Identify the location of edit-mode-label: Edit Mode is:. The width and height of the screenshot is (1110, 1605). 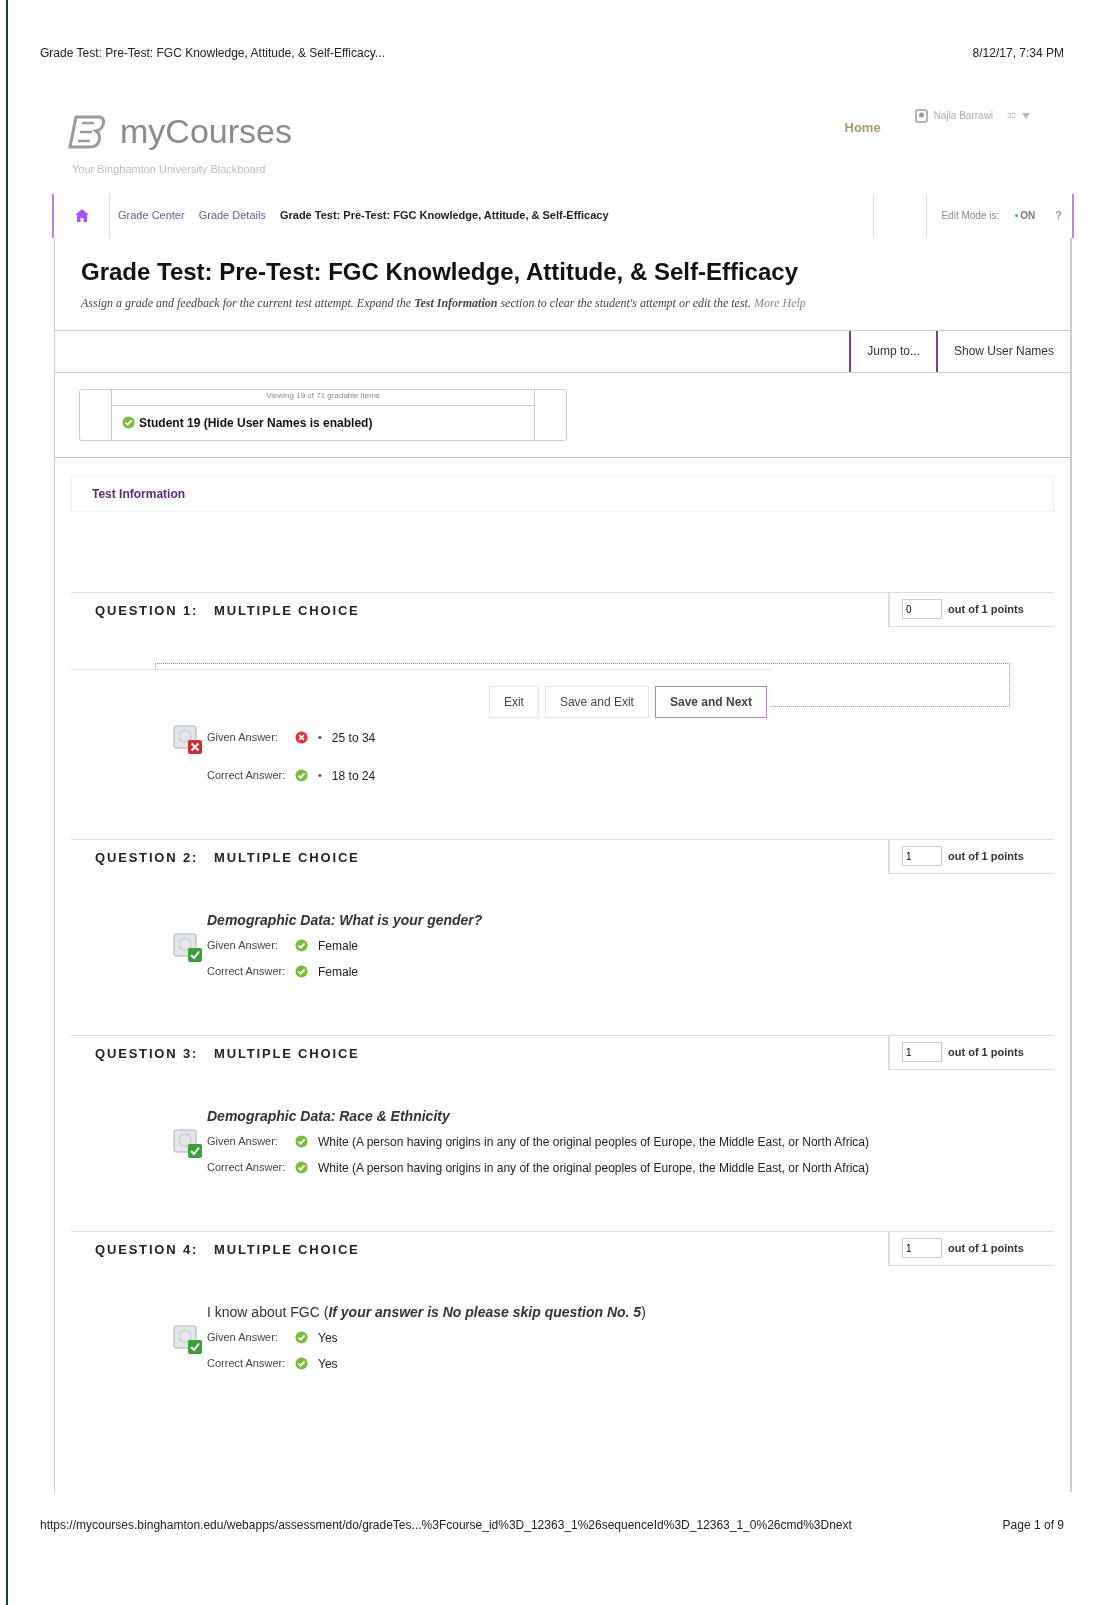
(970, 216).